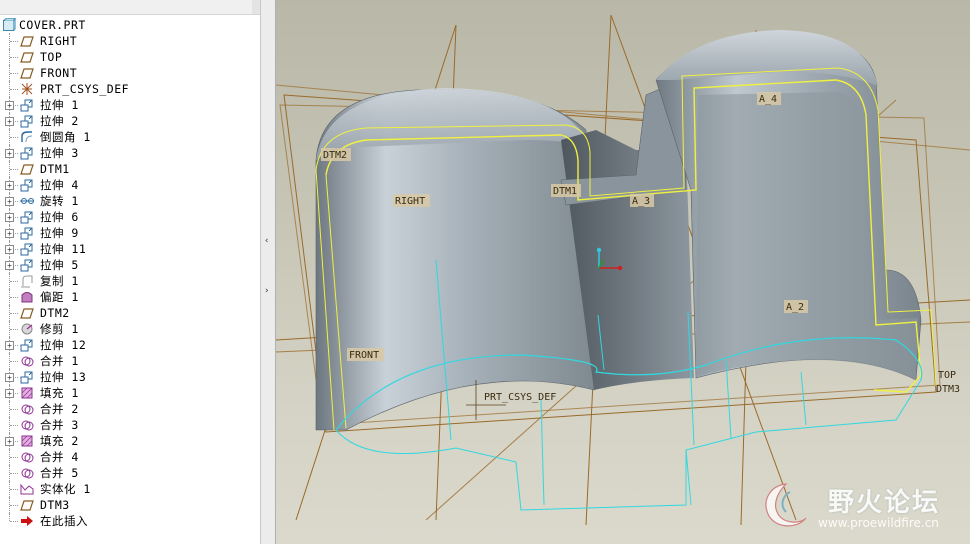 This screenshot has width=970, height=544. I want to click on tree-item: RIGHT, so click(130, 41).